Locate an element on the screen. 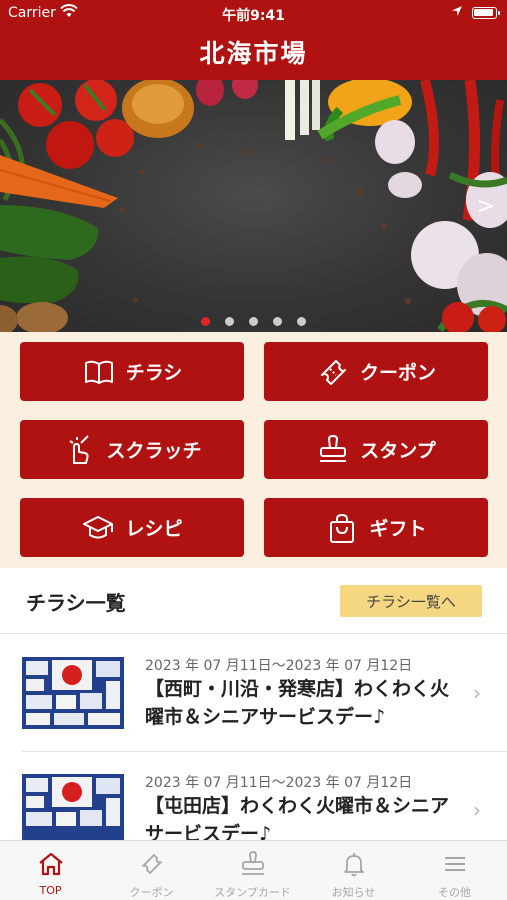 This screenshot has width=507, height=900. app-header: 北海市場 is located at coordinates (253, 54).